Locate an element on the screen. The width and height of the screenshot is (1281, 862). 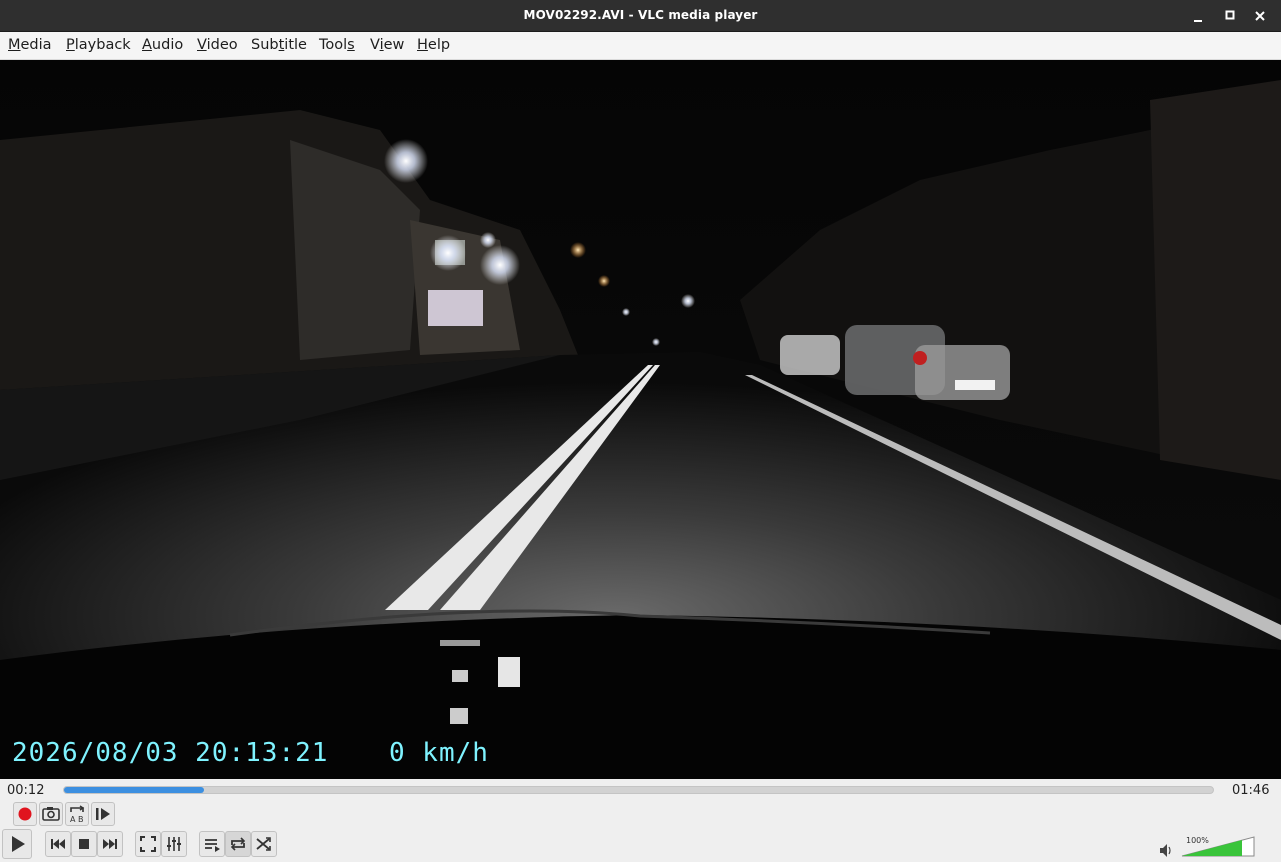
menu-subtitle: Subtitle is located at coordinates (279, 45).